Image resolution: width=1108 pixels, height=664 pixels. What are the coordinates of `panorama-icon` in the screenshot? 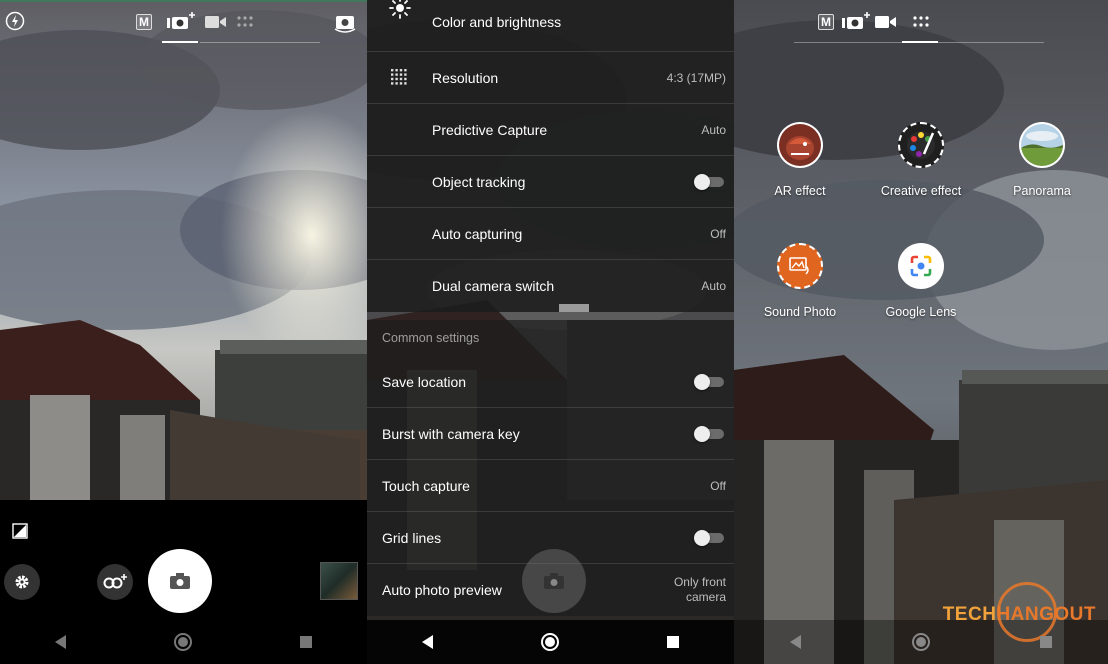 It's located at (1042, 145).